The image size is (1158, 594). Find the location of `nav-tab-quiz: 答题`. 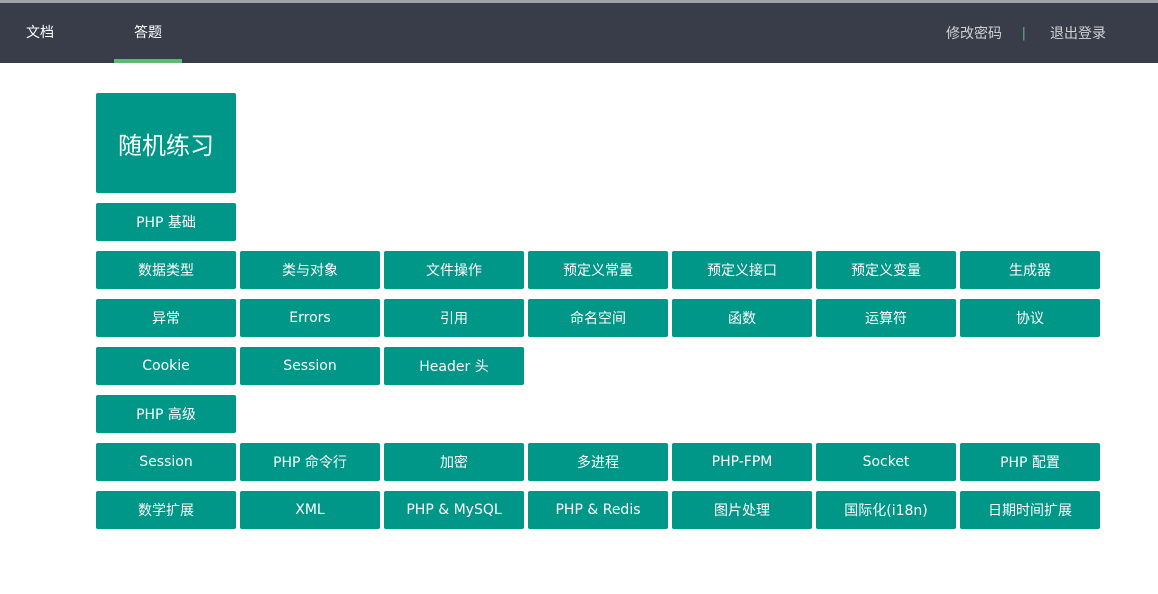

nav-tab-quiz: 答题 is located at coordinates (148, 33).